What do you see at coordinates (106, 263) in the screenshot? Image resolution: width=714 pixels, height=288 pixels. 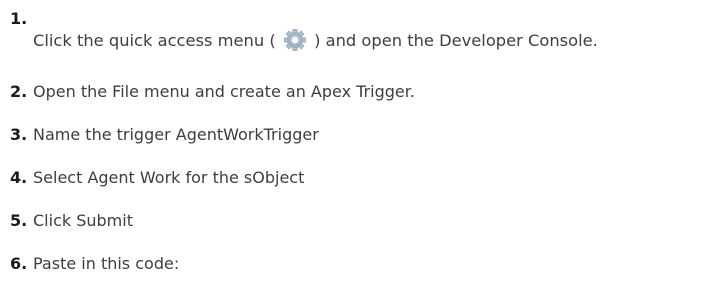 I see `step-text: Paste in this code:` at bounding box center [106, 263].